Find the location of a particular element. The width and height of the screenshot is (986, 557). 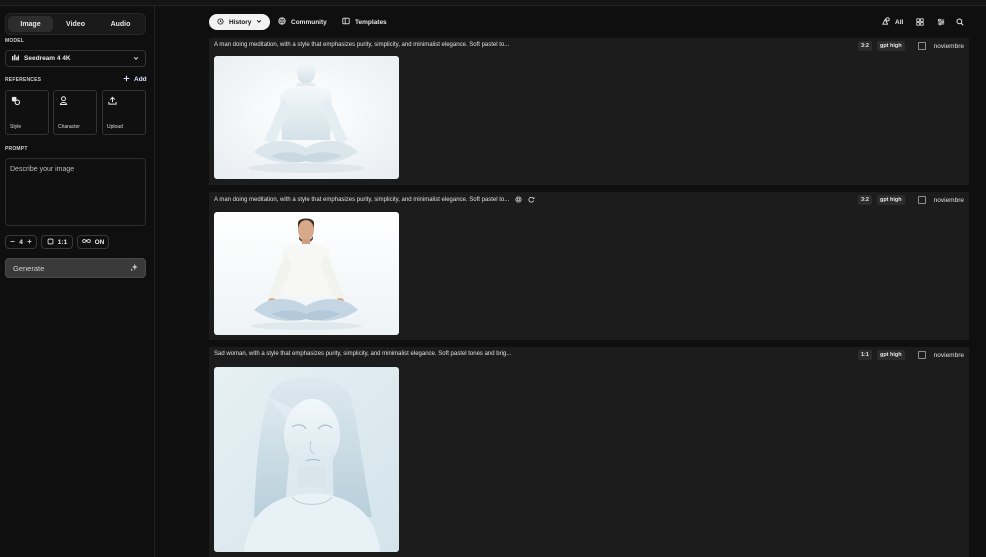

add-reference-button: Add is located at coordinates (135, 79).